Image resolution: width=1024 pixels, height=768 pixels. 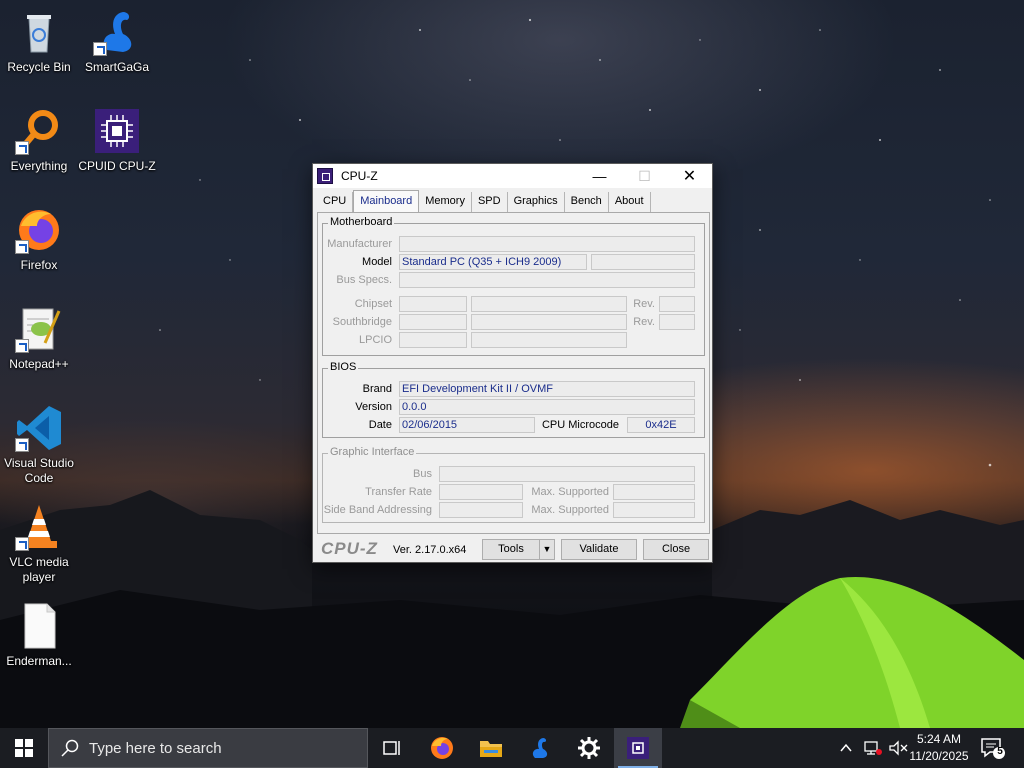 What do you see at coordinates (430, 550) in the screenshot?
I see `version-label: Ver. 2.17.0.x64` at bounding box center [430, 550].